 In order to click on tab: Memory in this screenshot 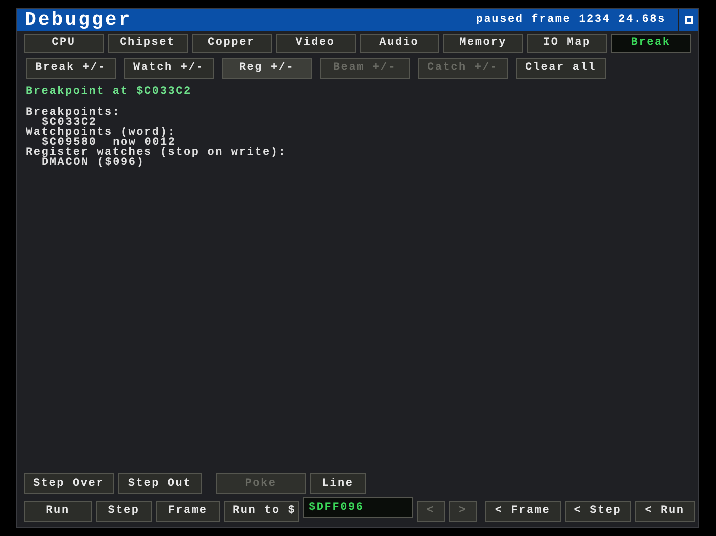, I will do `click(483, 43)`.